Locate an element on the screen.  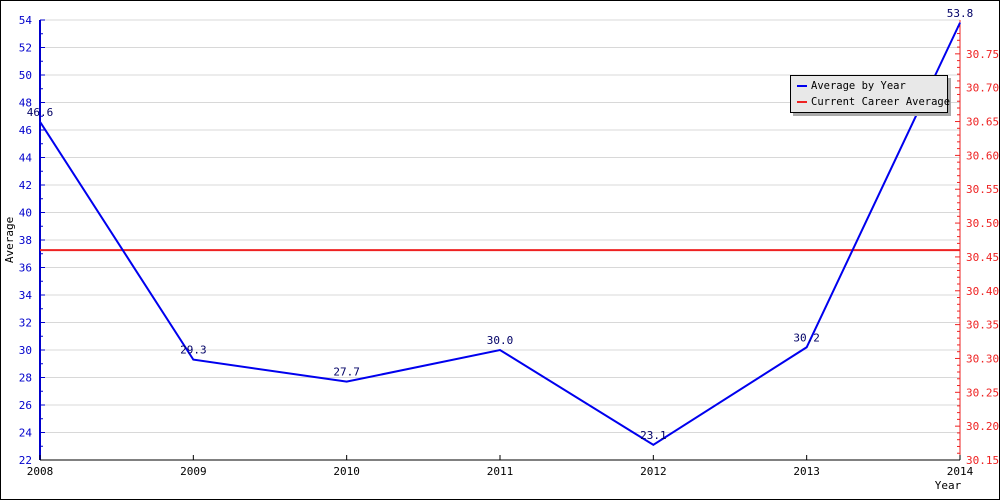
y2-tick-label: 30.25 is located at coordinates (982, 392).